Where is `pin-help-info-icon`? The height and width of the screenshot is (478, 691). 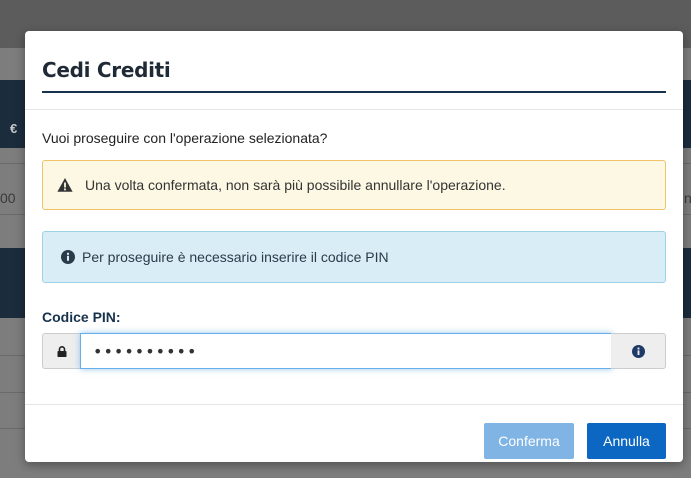 pin-help-info-icon is located at coordinates (638, 351).